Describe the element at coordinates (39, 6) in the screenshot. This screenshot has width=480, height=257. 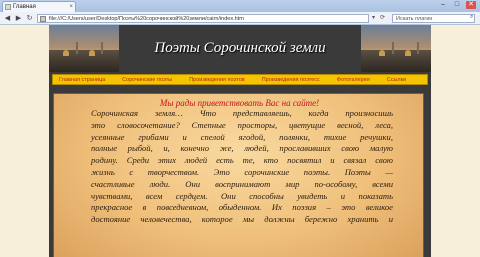
I see `browser-tab: Главная ×` at that location.